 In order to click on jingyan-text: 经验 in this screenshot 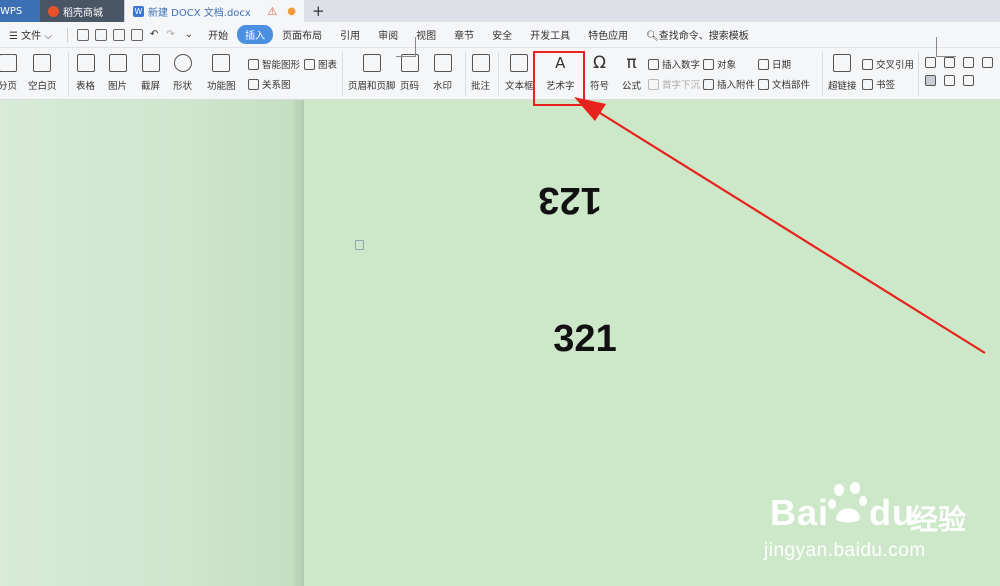, I will do `click(938, 519)`.